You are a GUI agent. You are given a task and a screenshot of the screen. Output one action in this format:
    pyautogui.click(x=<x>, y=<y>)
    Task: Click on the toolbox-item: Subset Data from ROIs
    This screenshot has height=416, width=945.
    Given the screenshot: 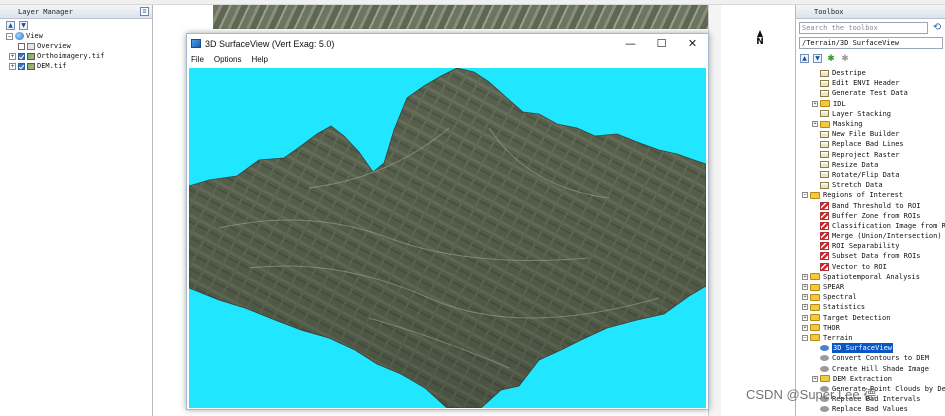 What is the action you would take?
    pyautogui.click(x=871, y=256)
    